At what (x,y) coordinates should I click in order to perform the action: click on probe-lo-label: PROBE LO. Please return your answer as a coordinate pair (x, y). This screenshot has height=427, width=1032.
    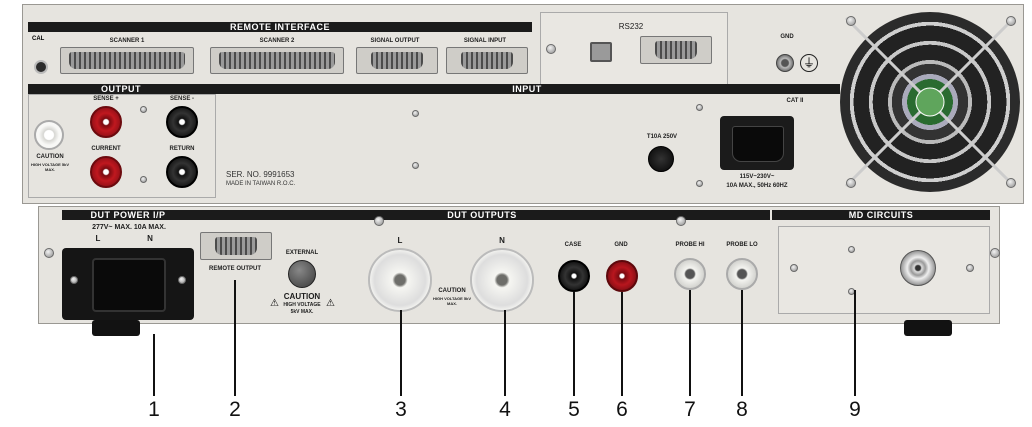
    Looking at the image, I should click on (742, 245).